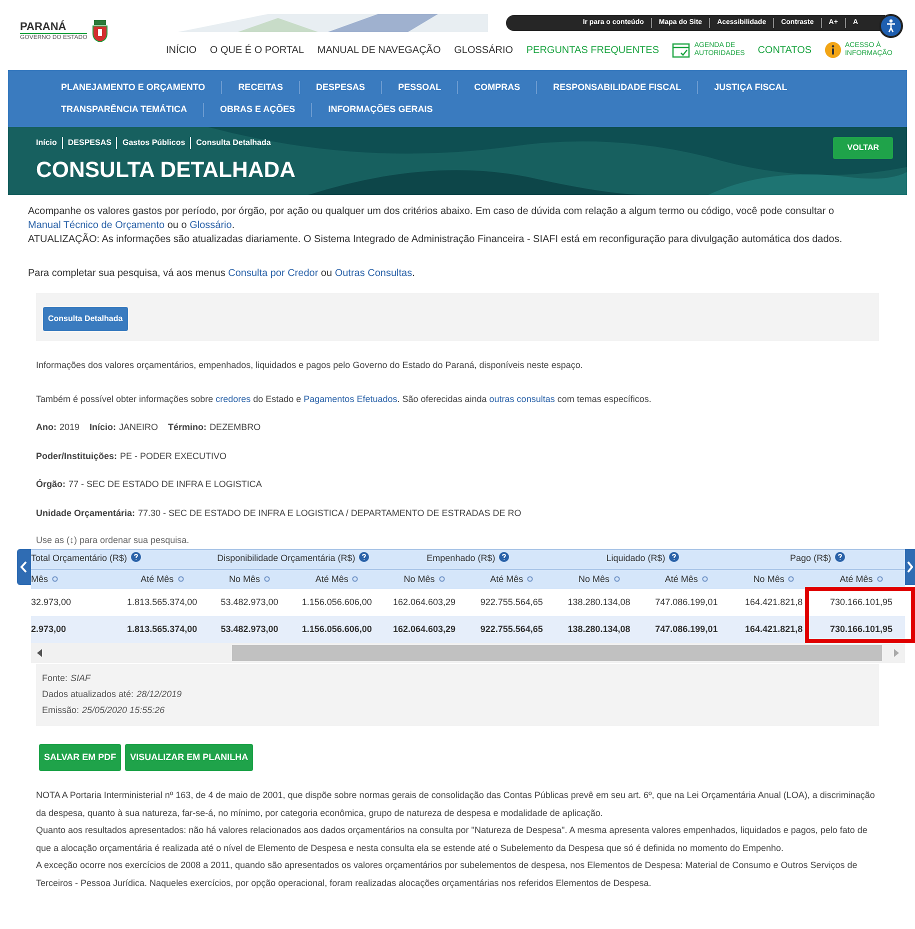 The width and height of the screenshot is (915, 929). Describe the element at coordinates (557, 653) in the screenshot. I see `scrollbar-thumb` at that location.